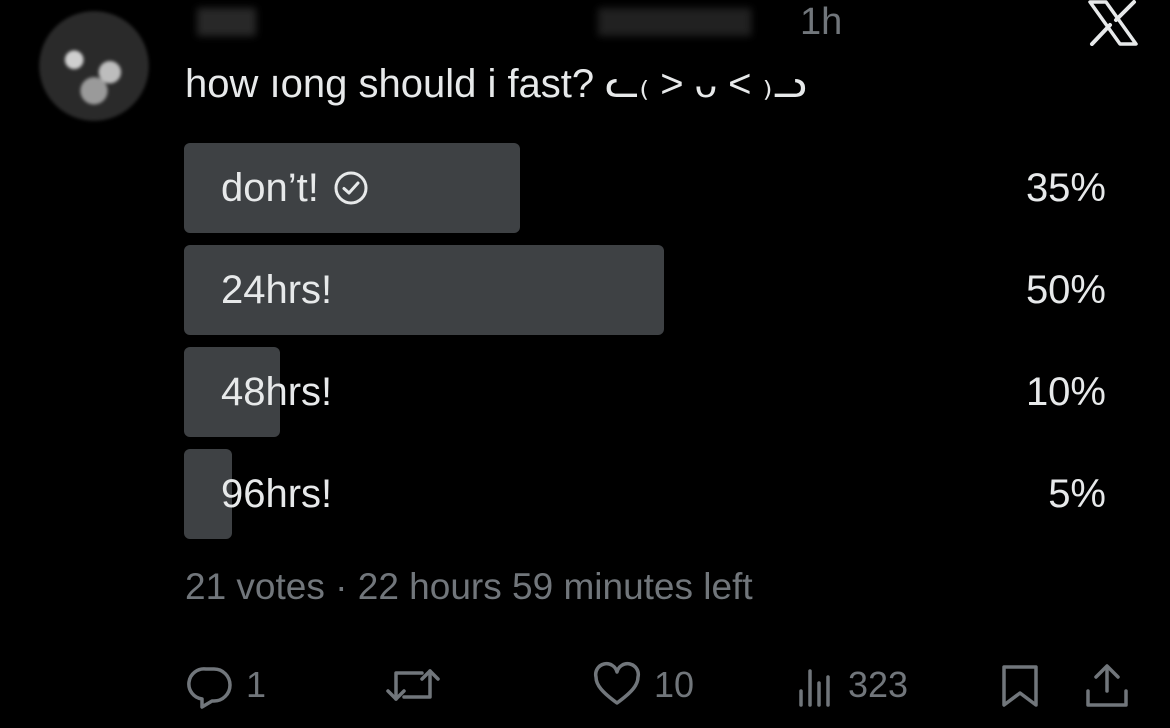 The width and height of the screenshot is (1170, 728). Describe the element at coordinates (1065, 188) in the screenshot. I see `poll-option-percent: 35%` at that location.